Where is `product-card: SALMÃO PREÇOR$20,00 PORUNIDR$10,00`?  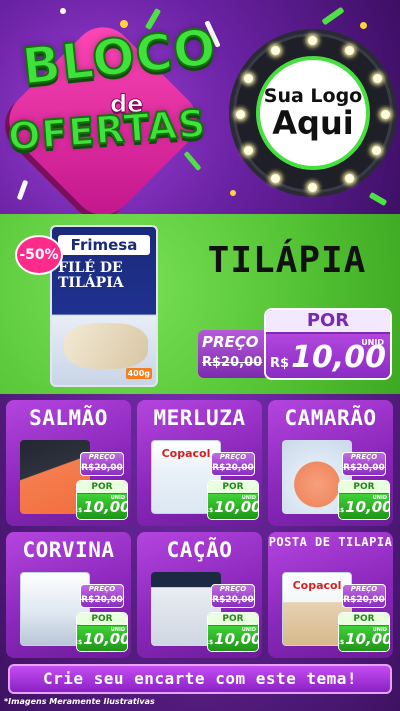
product-card: SALMÃO PREÇOR$20,00 PORUNIDR$10,00 is located at coordinates (68, 463).